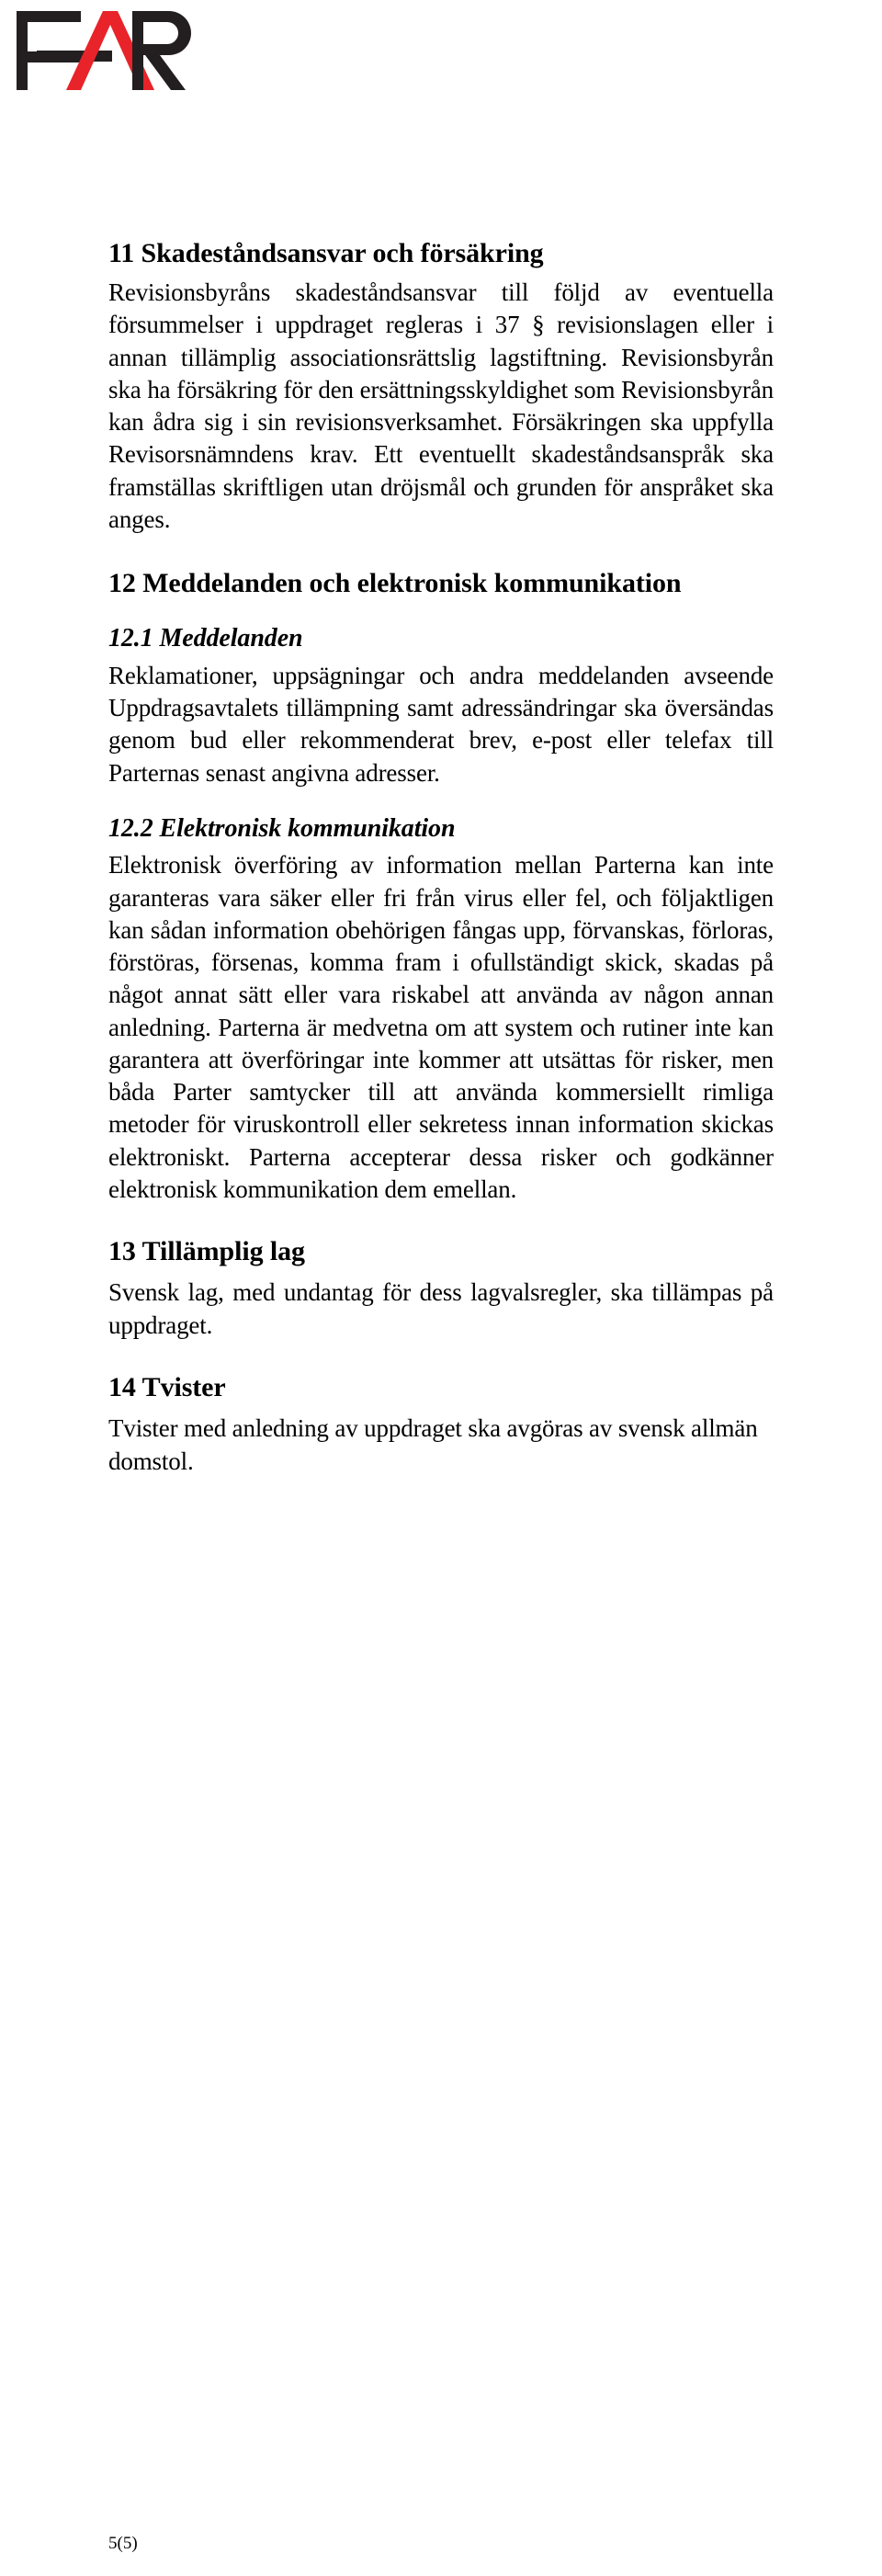 Image resolution: width=882 pixels, height=2576 pixels. I want to click on section-heading-11: 11 Skadeståndsansvar och försäkring, so click(326, 253).